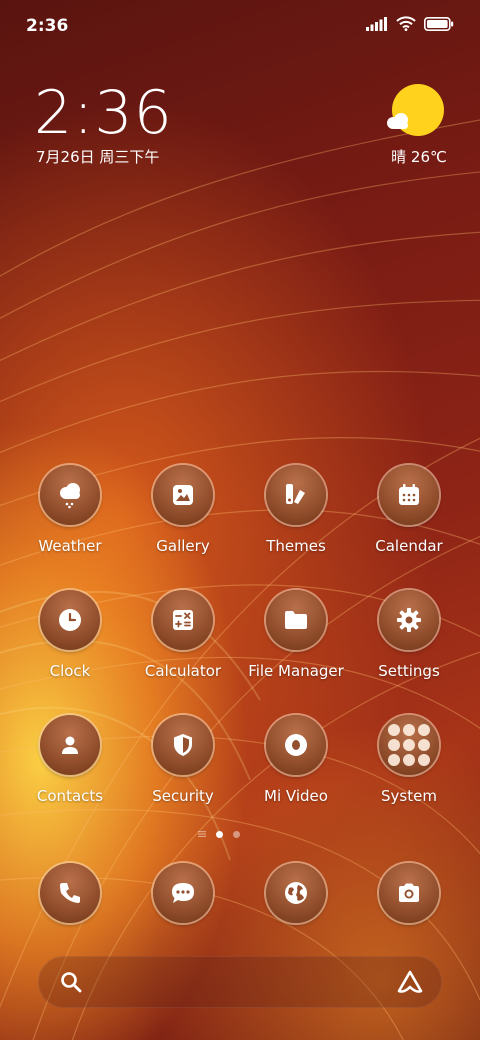  I want to click on clock-widget-time: 2:36, so click(103, 113).